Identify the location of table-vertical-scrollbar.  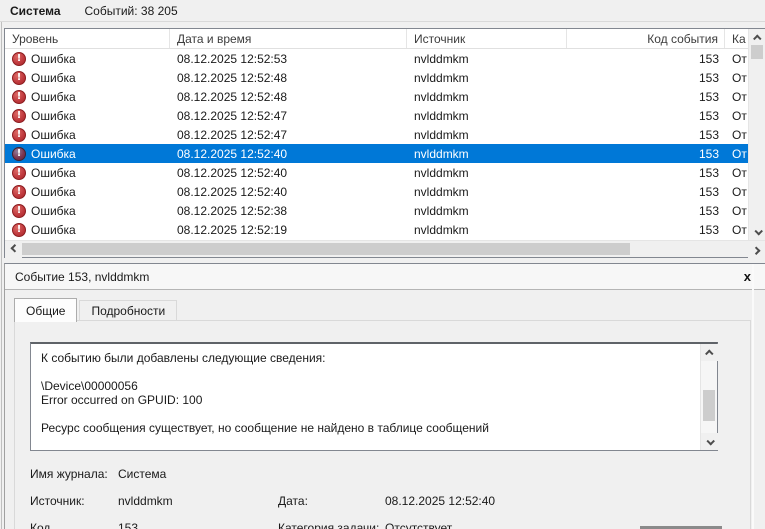
(756, 134).